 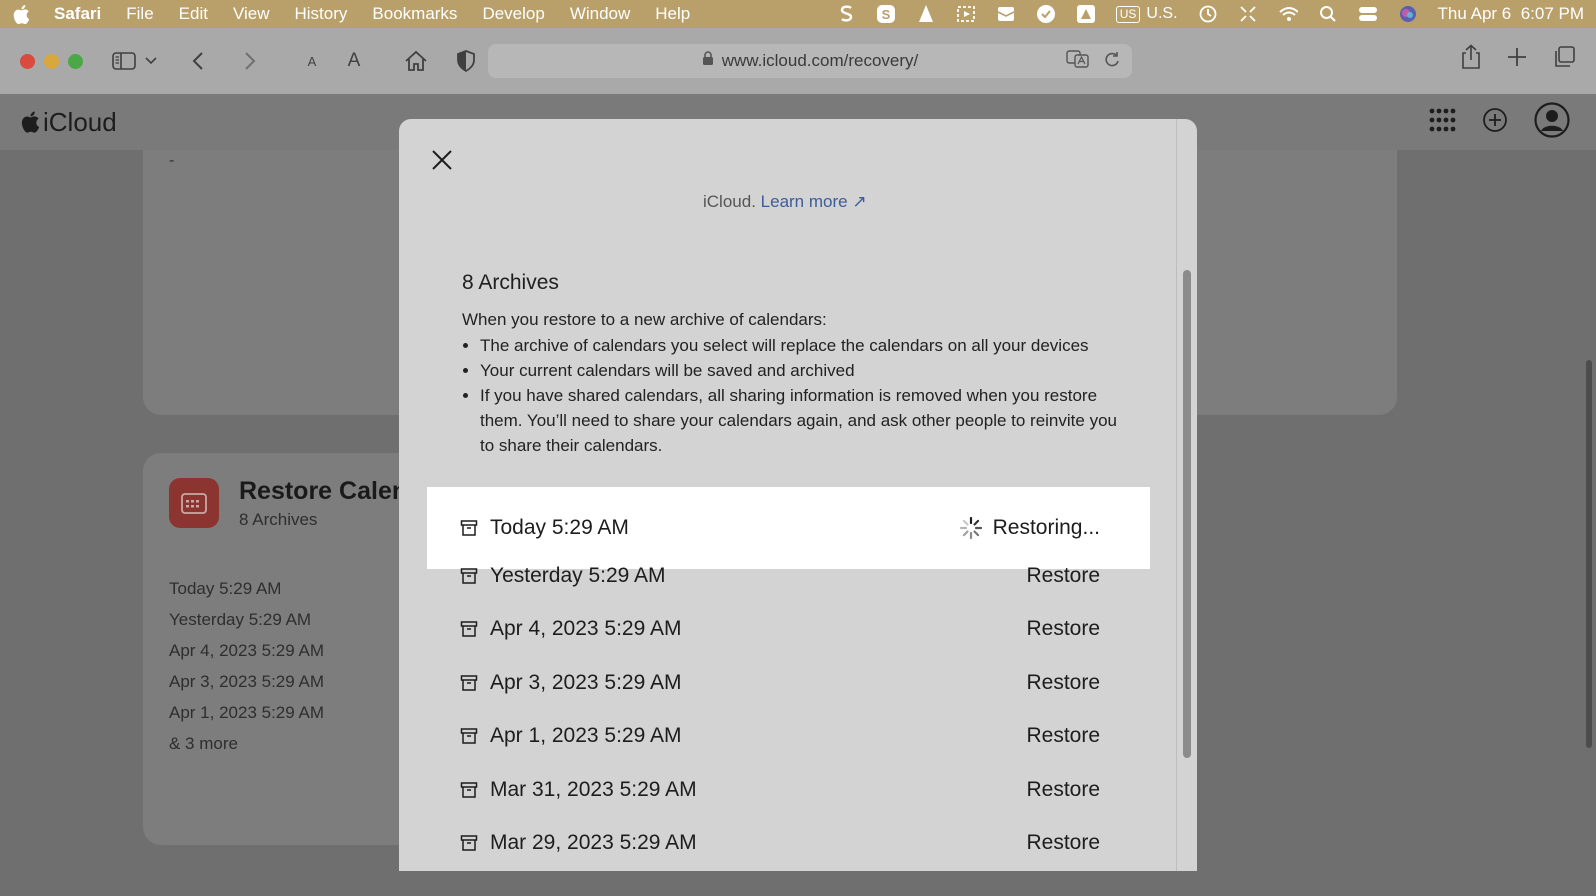 I want to click on share-icon, so click(x=1471, y=59).